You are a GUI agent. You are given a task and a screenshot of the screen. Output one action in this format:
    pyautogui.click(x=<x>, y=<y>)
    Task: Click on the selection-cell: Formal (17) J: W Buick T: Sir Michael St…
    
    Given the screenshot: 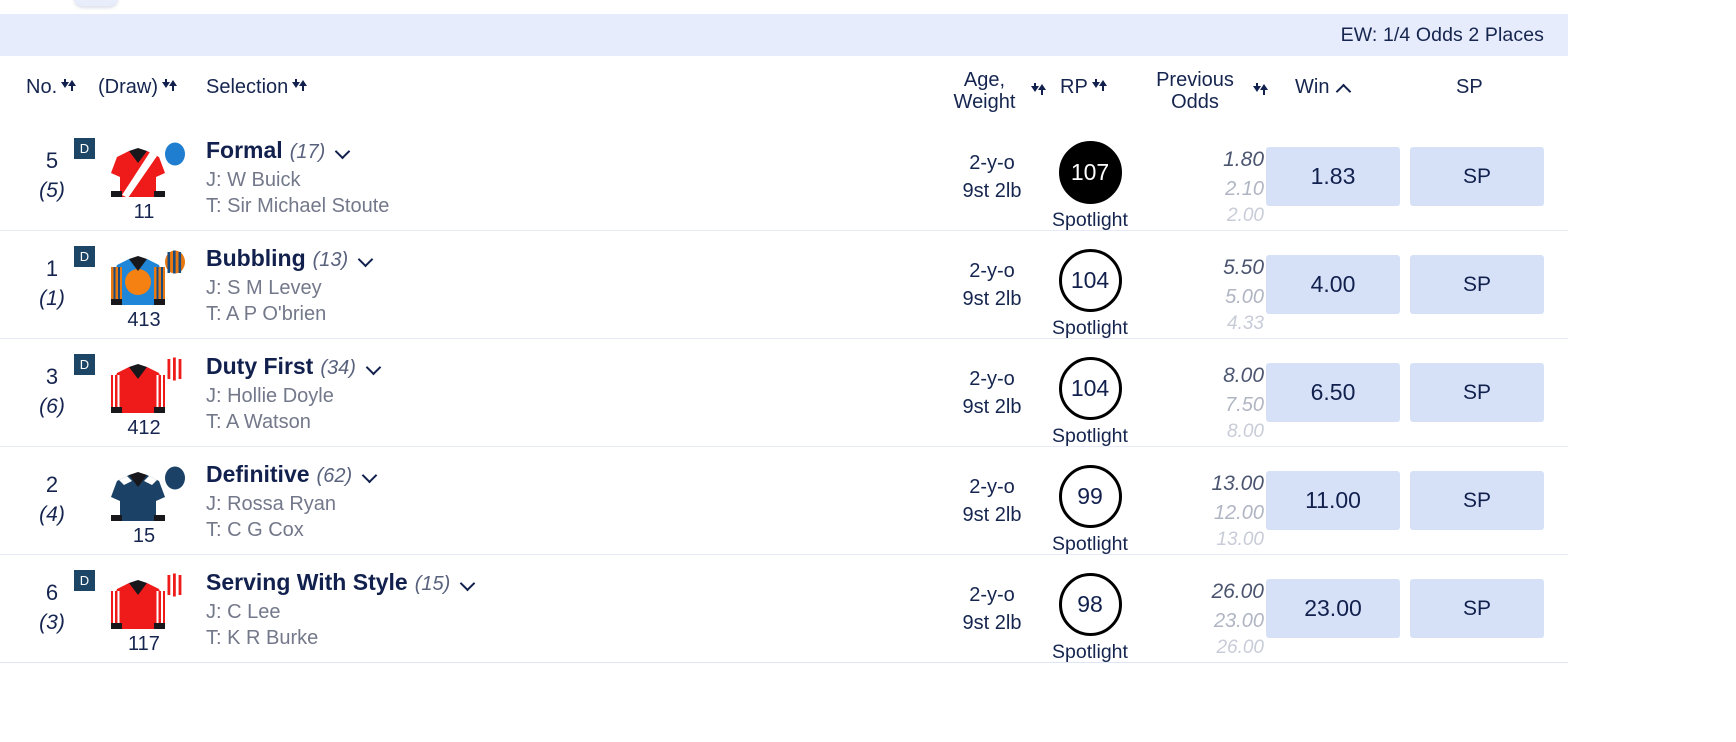 What is the action you would take?
    pyautogui.click(x=297, y=177)
    